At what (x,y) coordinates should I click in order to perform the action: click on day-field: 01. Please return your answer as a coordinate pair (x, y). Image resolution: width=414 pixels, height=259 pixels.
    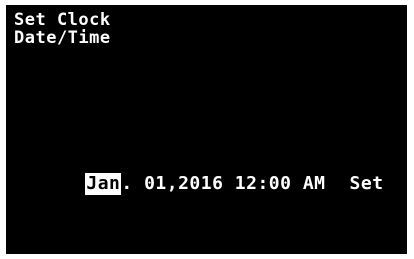
    Looking at the image, I should click on (155, 184).